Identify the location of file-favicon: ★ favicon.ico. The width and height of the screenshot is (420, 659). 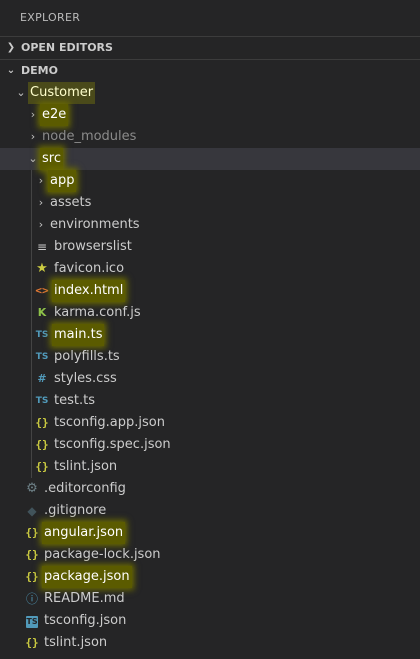
(210, 269).